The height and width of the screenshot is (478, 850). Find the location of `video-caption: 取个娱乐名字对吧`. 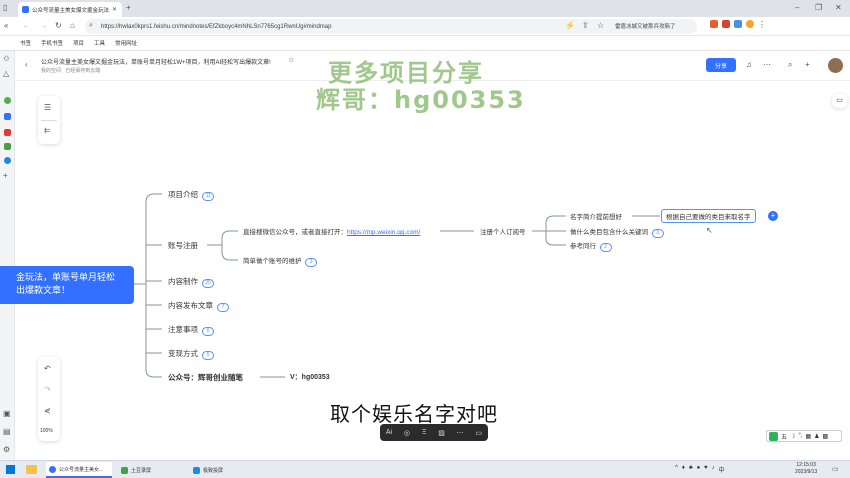

video-caption: 取个娱乐名字对吧 is located at coordinates (414, 414).